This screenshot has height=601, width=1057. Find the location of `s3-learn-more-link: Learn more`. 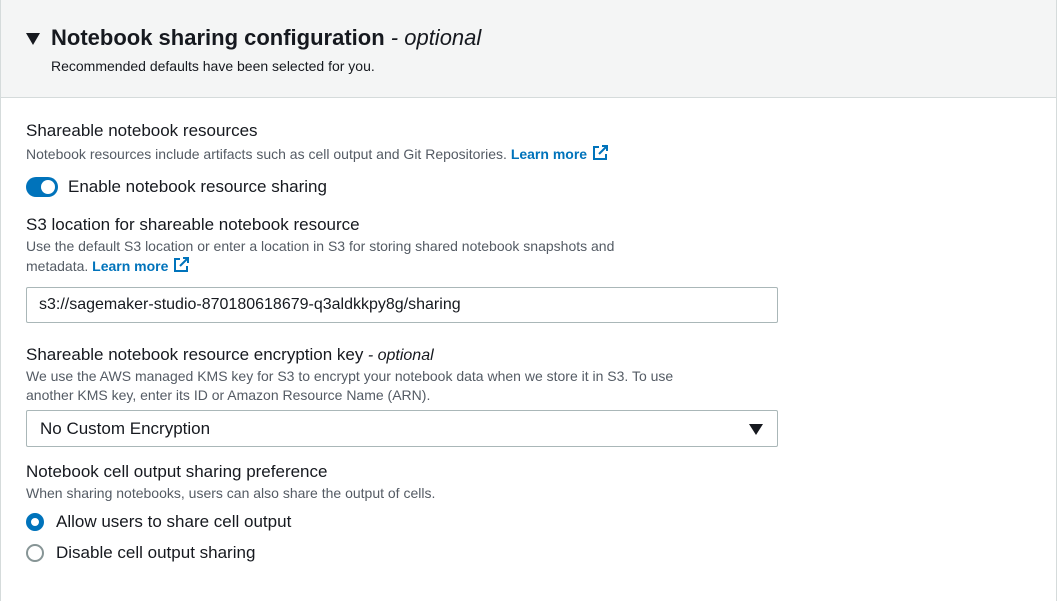

s3-learn-more-link: Learn more is located at coordinates (141, 265).